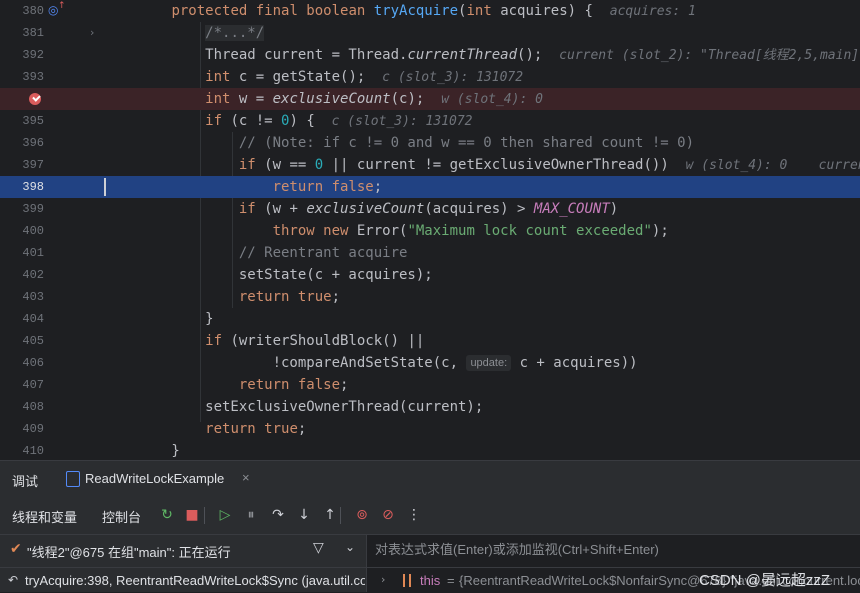 The image size is (860, 593). I want to click on line-number: 400, so click(22, 231).